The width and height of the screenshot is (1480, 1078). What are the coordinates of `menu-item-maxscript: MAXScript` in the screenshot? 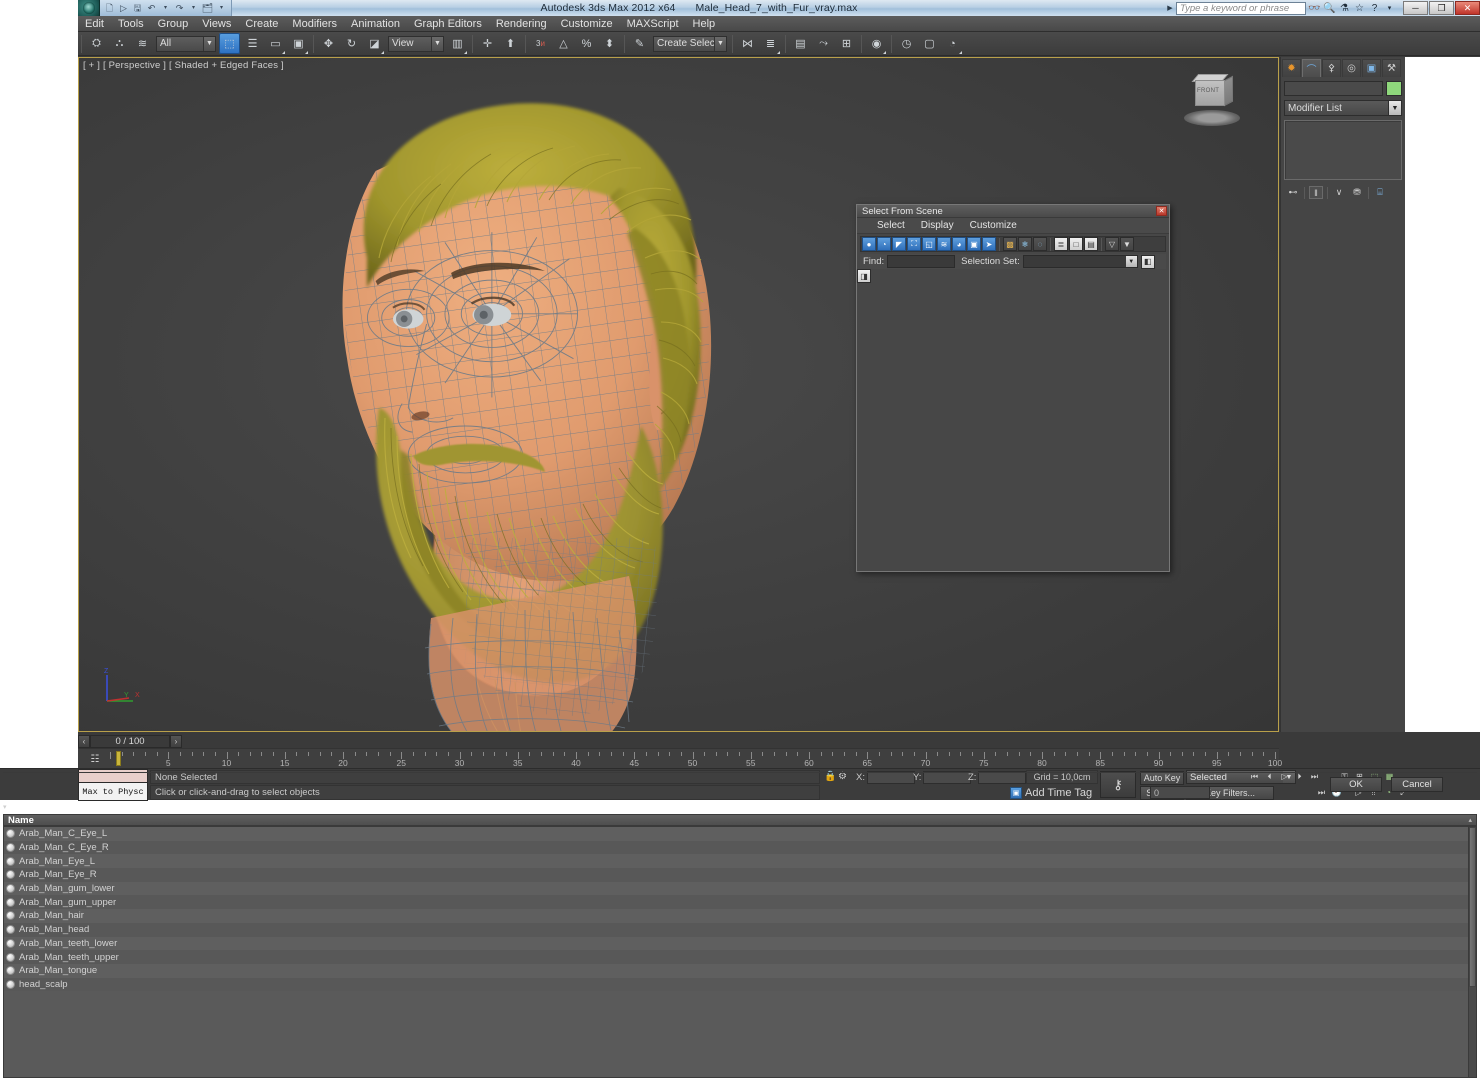 It's located at (653, 24).